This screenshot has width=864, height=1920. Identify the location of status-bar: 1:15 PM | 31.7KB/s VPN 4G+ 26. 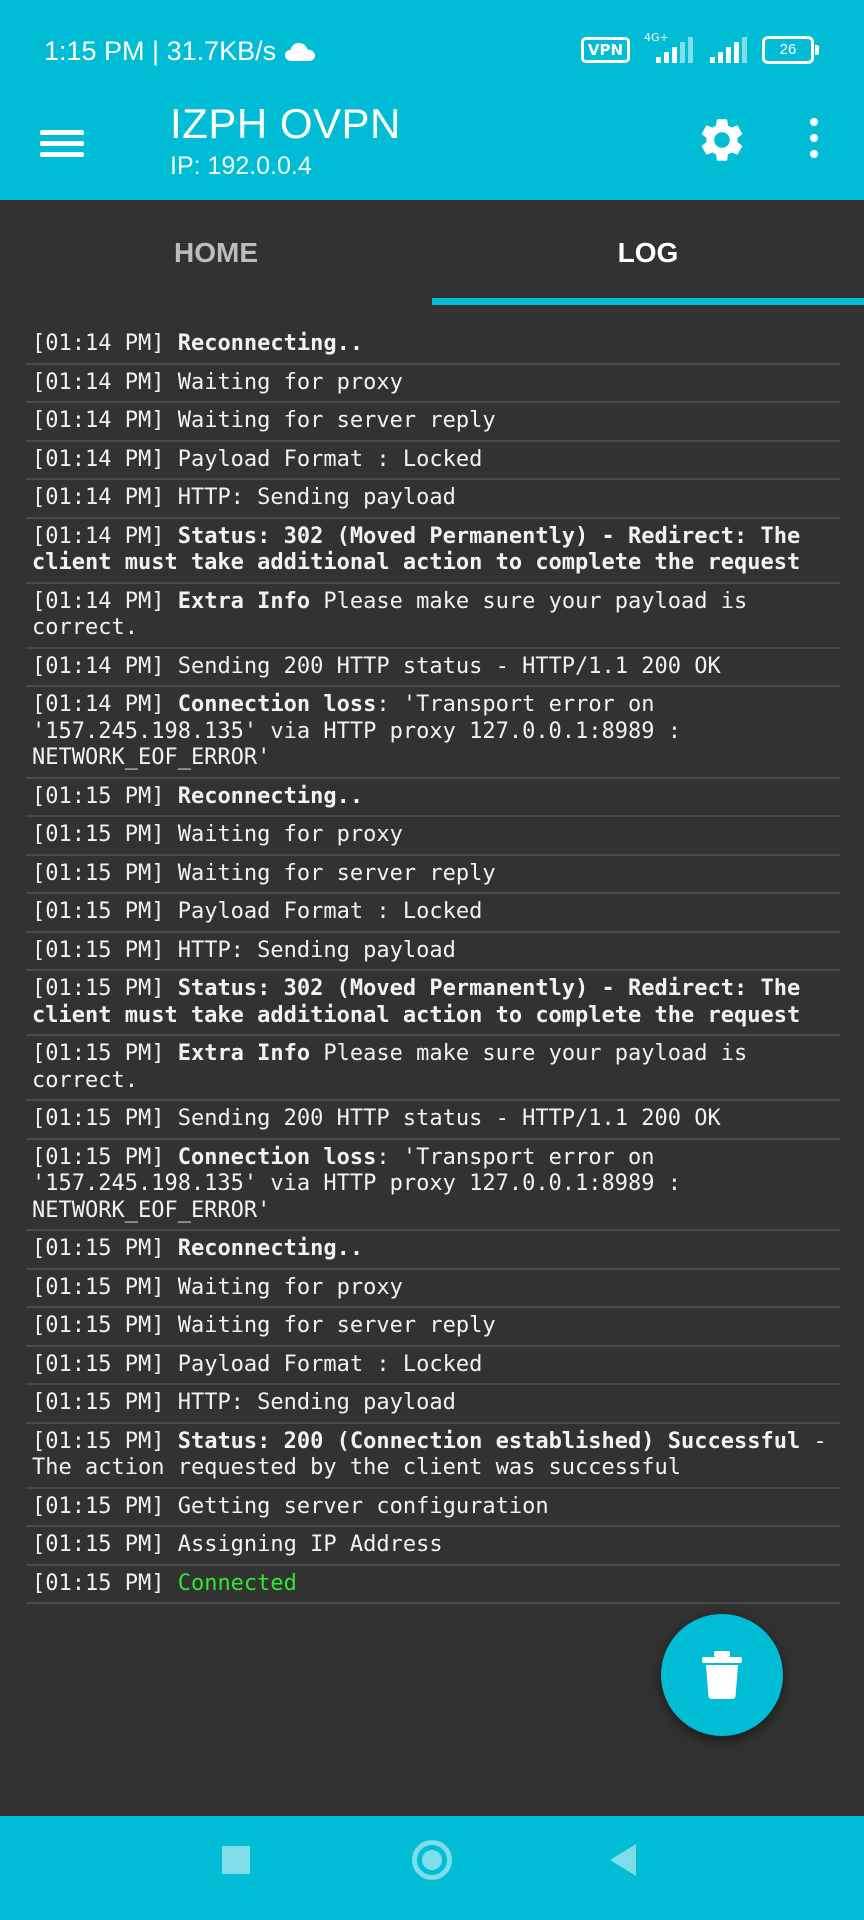
(432, 50).